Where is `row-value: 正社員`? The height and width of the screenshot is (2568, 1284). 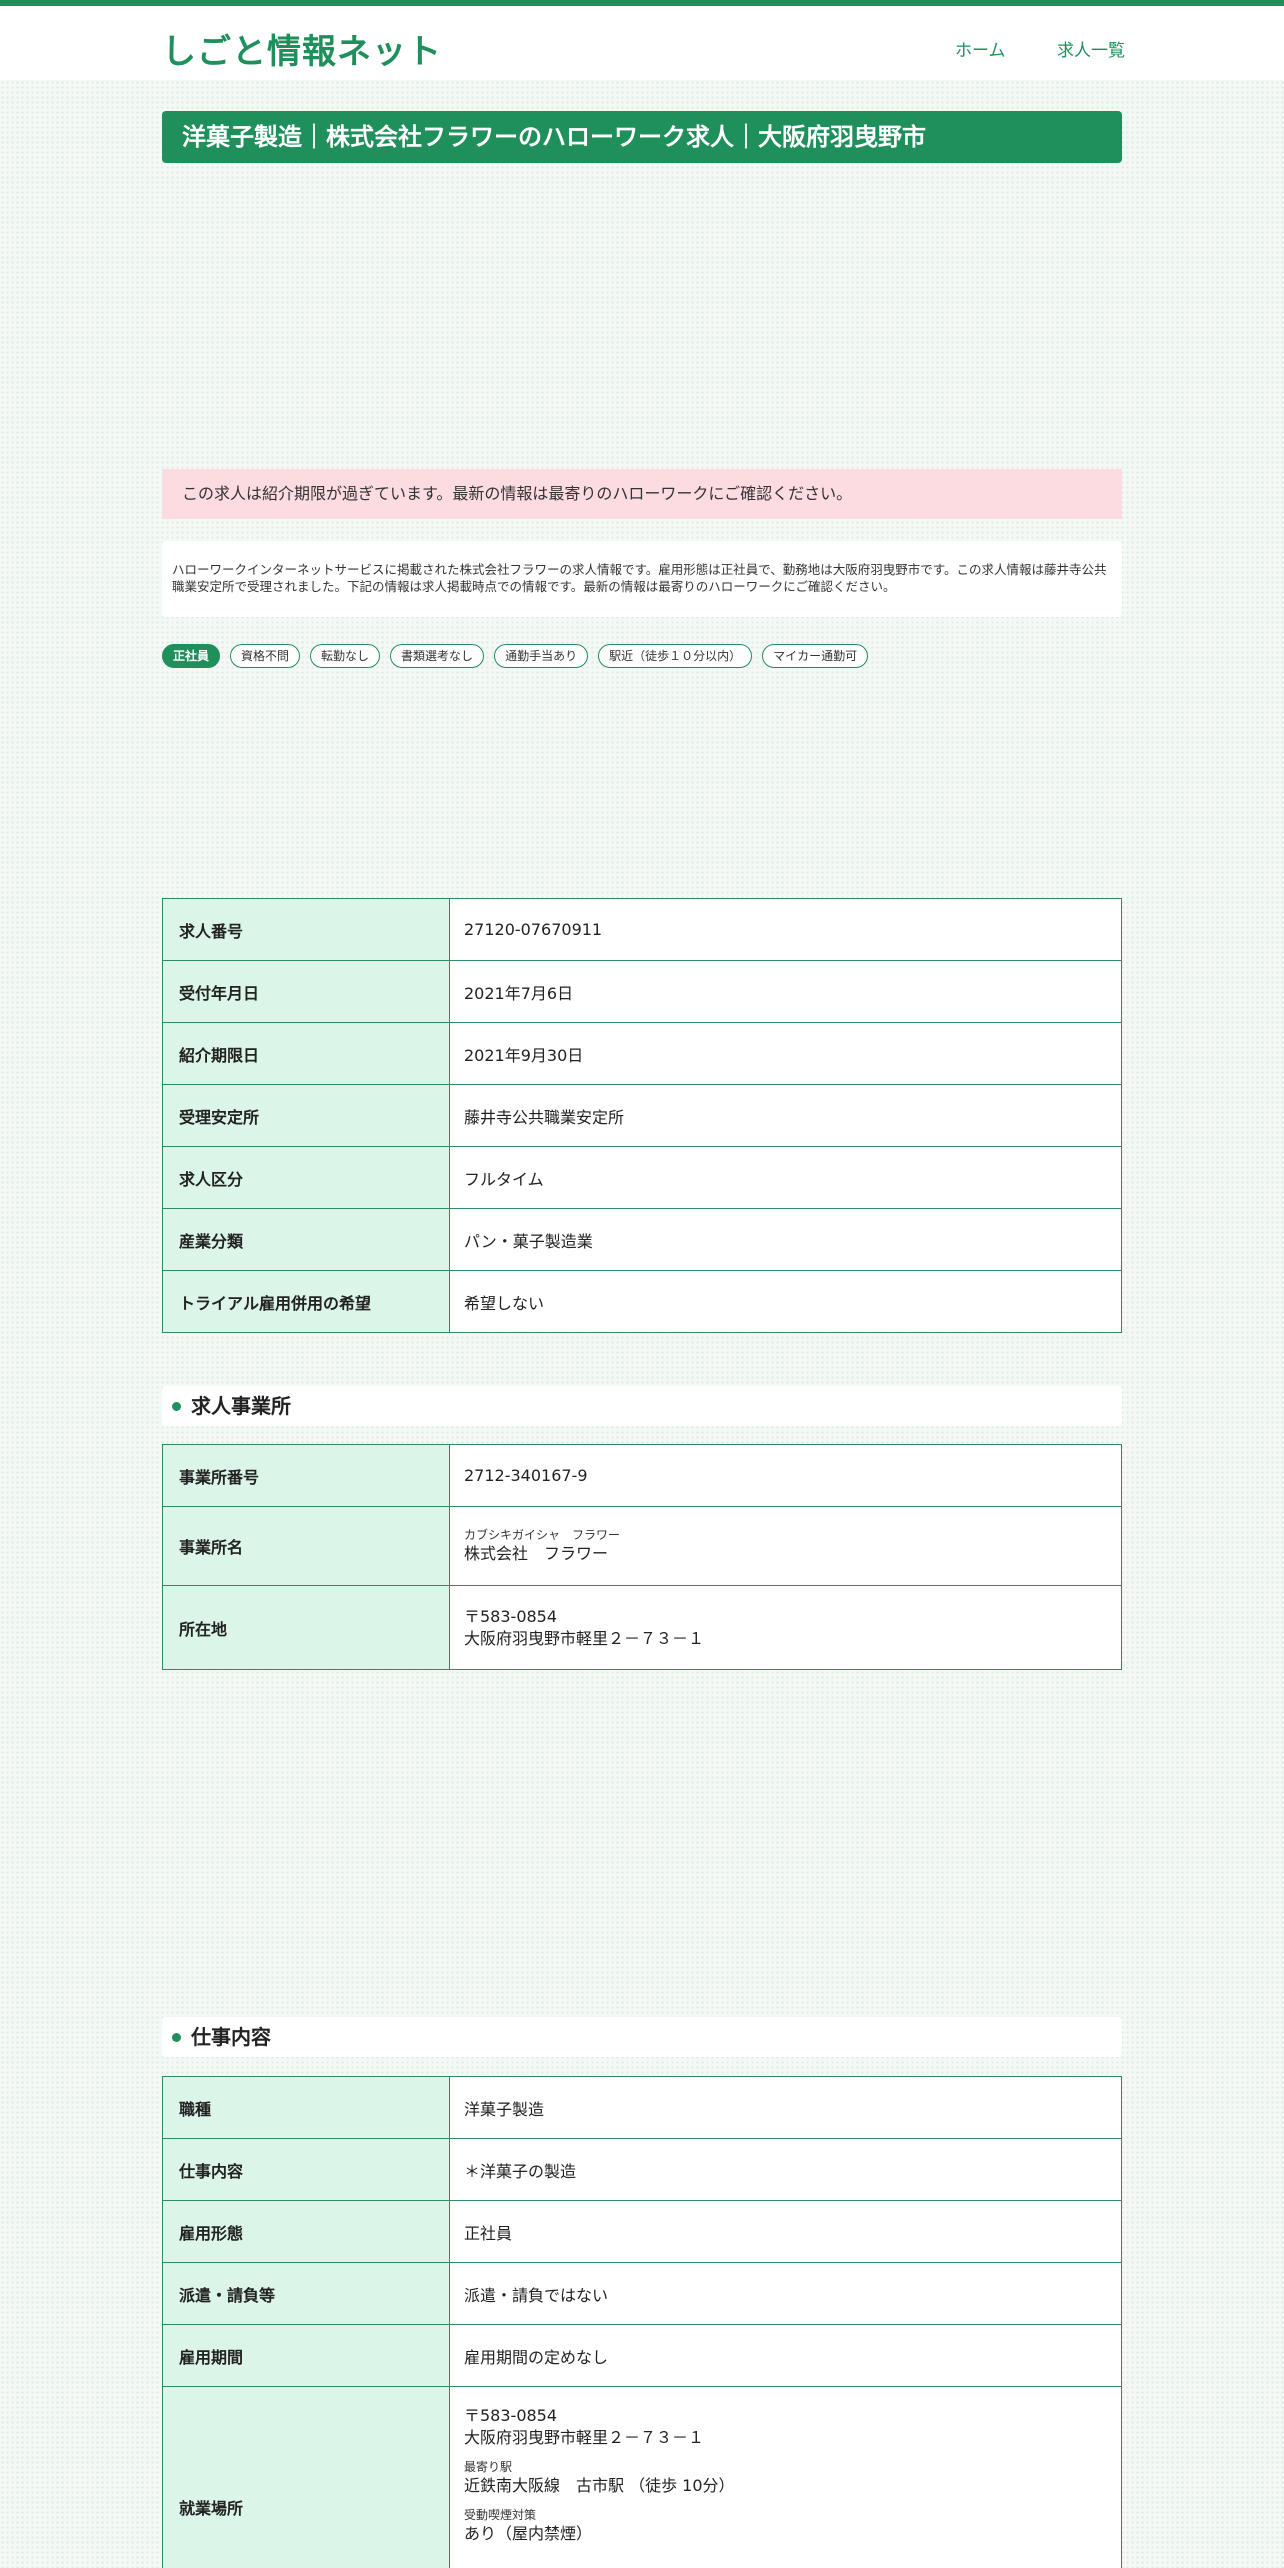 row-value: 正社員 is located at coordinates (785, 2231).